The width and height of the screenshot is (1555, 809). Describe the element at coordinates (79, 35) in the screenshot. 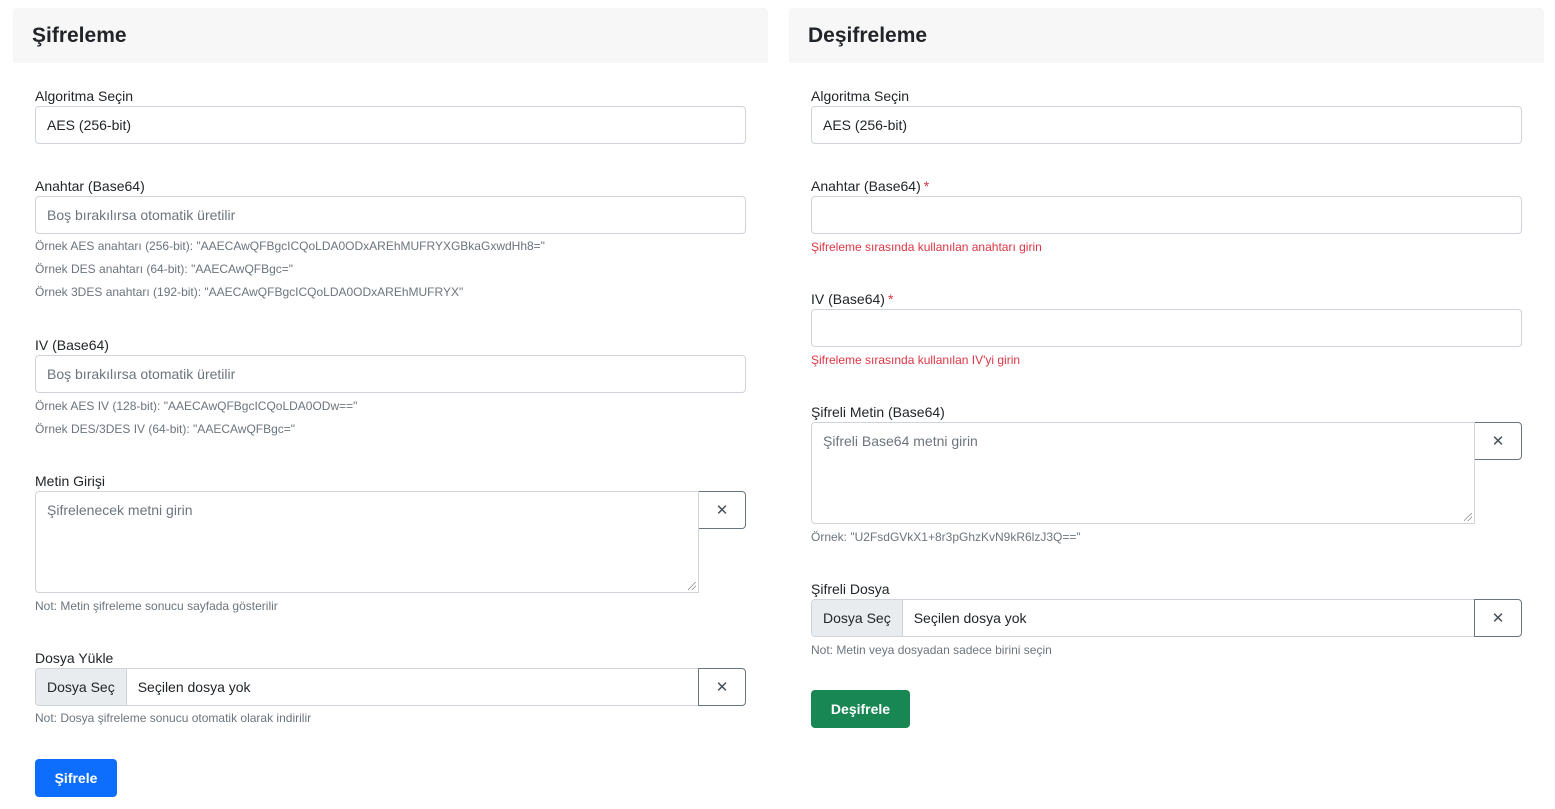

I see `encrypt-title: Şifreleme` at that location.